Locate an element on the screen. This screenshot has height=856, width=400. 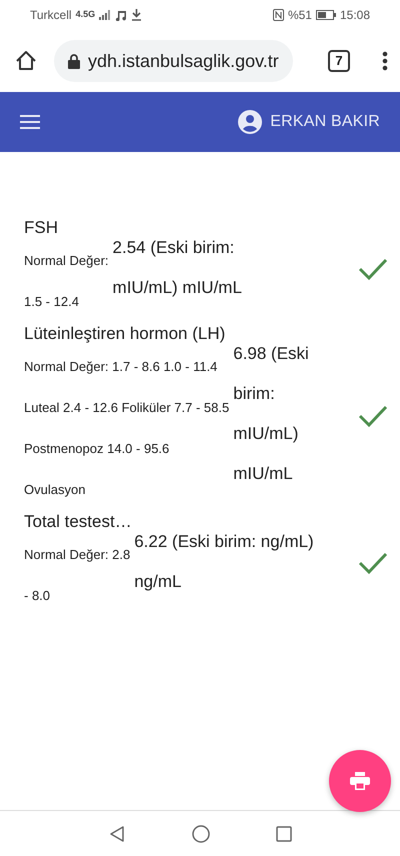
test-name: FSH is located at coordinates (41, 228).